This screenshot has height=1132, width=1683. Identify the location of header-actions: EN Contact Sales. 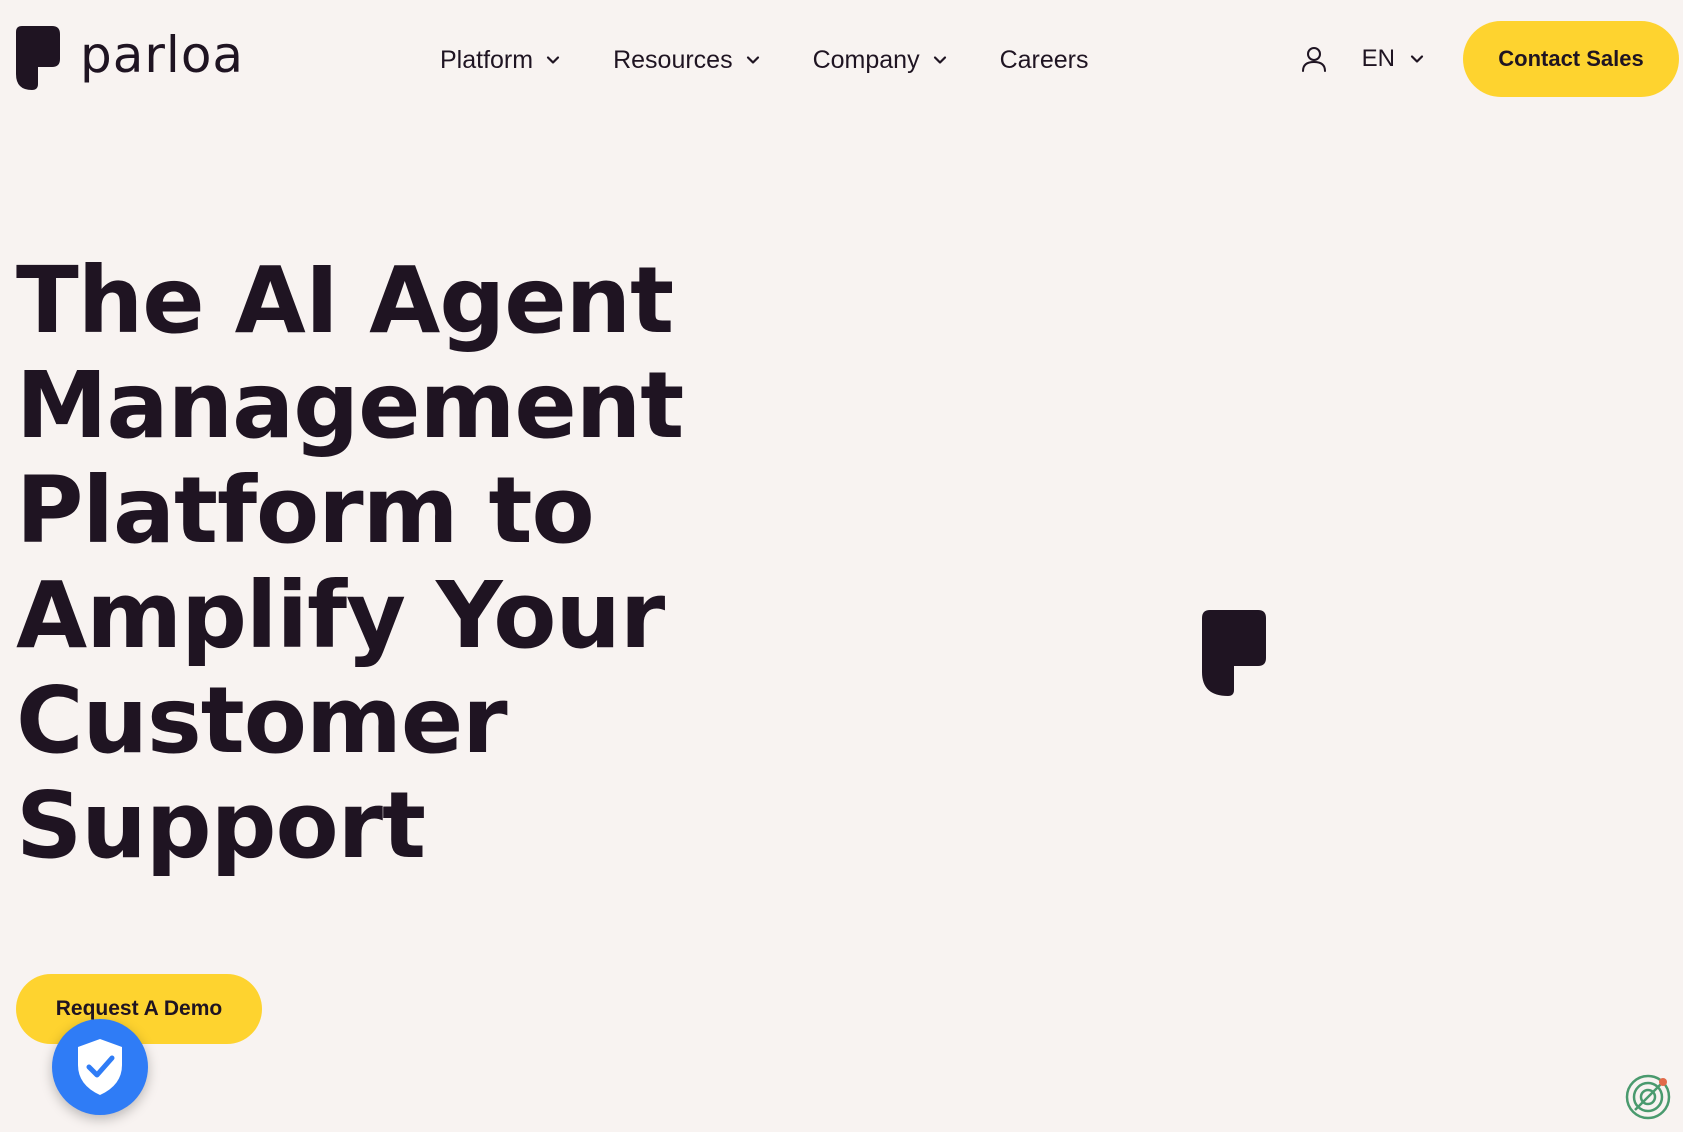
(1491, 59).